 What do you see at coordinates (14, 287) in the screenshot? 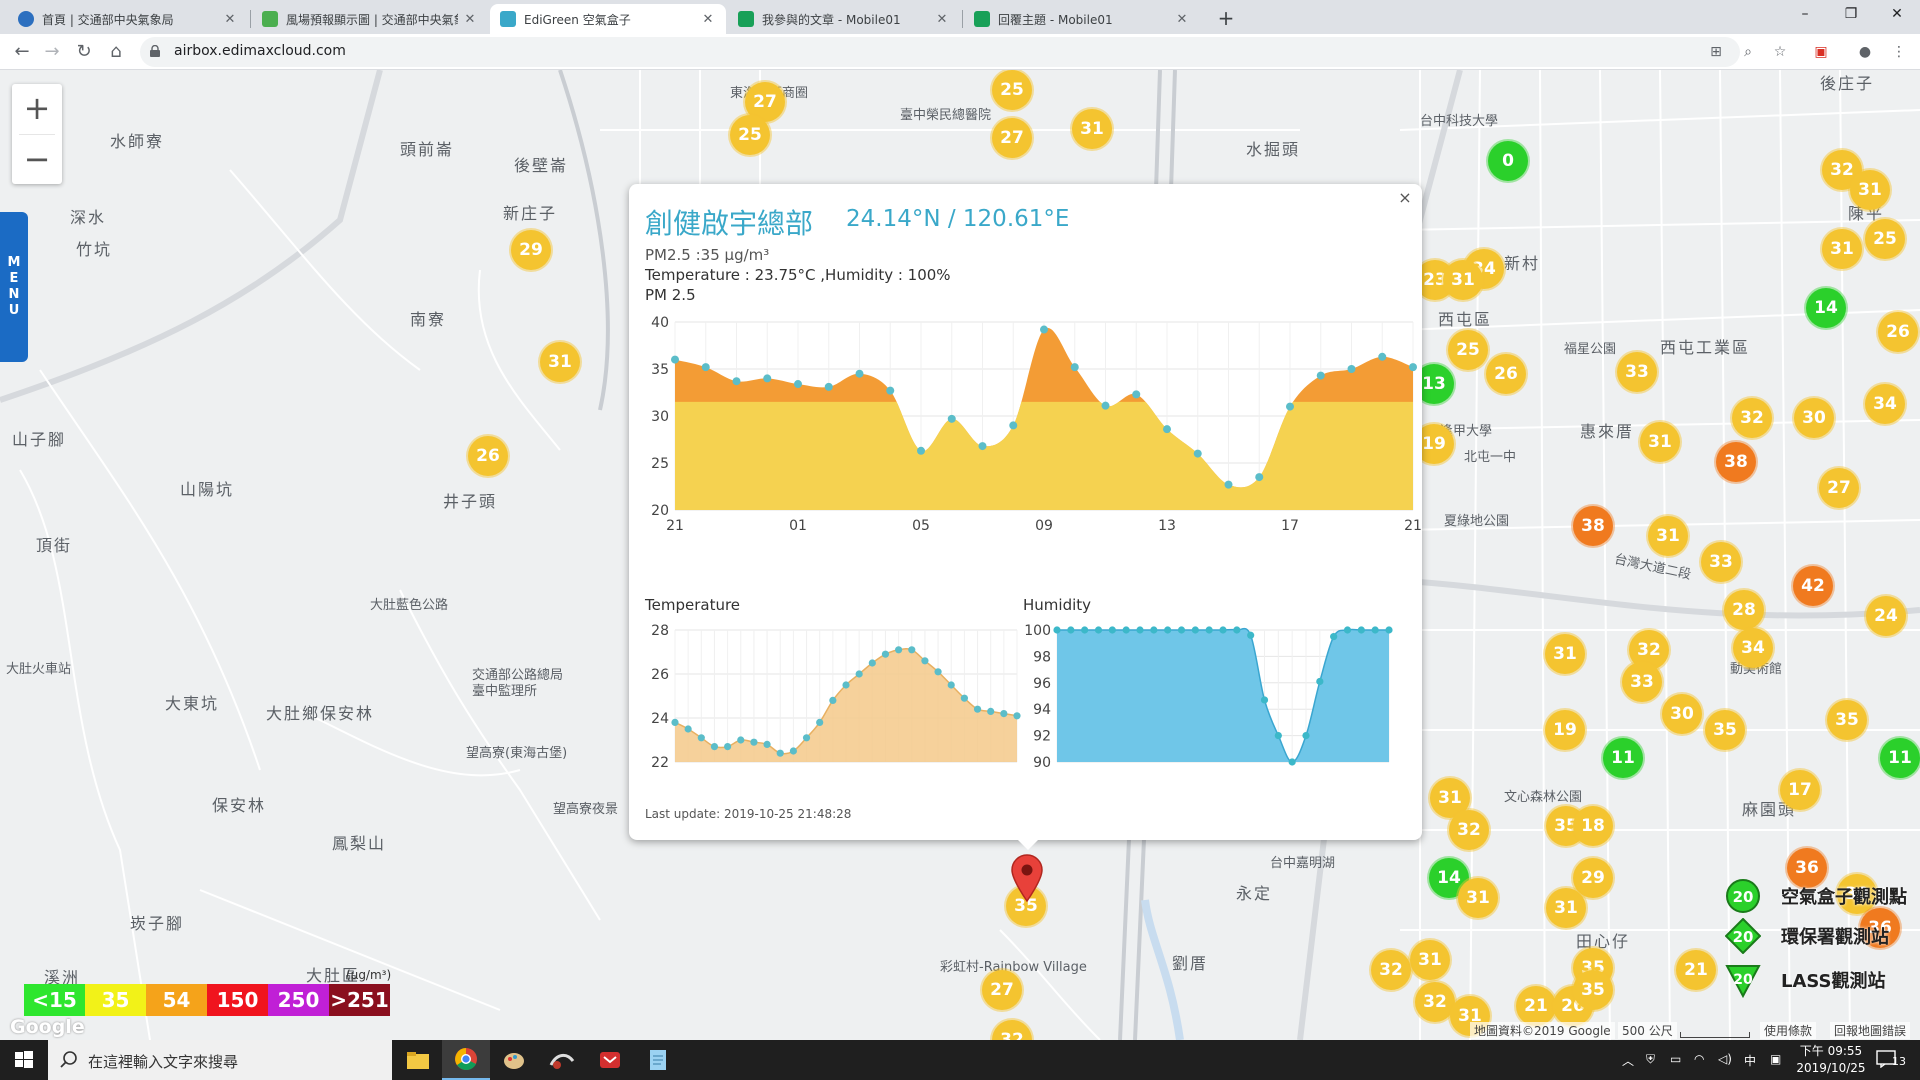
I see `menu-button: M E N U` at bounding box center [14, 287].